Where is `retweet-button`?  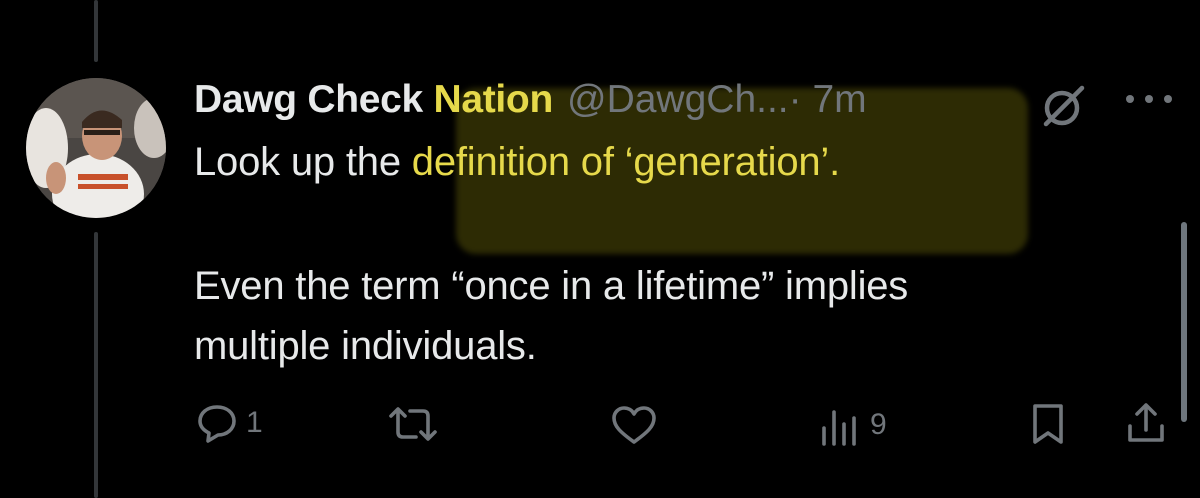
retweet-button is located at coordinates (413, 424).